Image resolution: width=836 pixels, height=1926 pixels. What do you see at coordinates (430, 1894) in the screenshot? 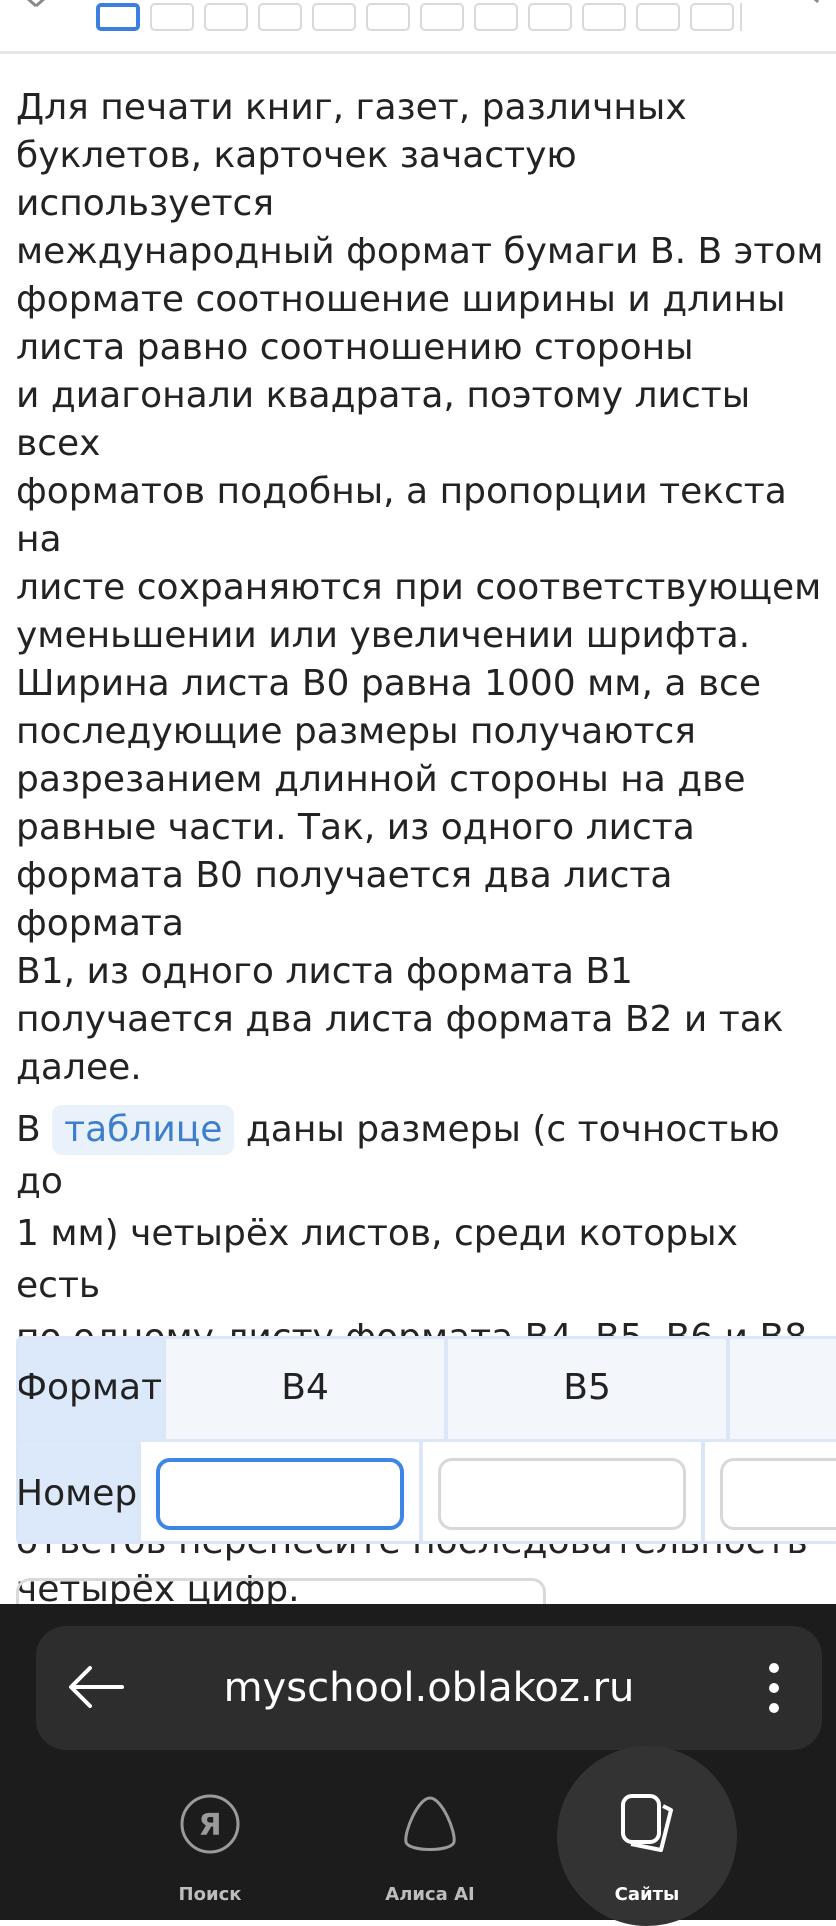
I see `nav-alice-label: Алиса AI` at bounding box center [430, 1894].